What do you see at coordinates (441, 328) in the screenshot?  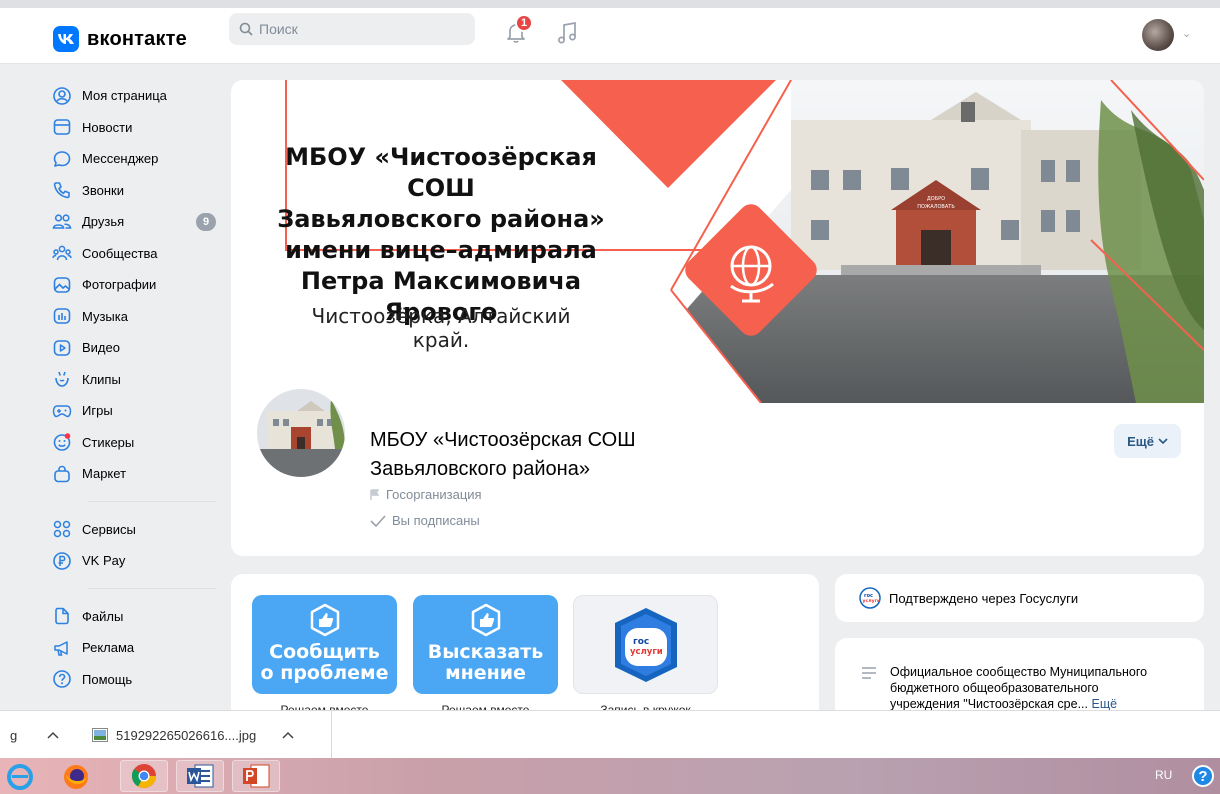 I see `cover-subtitle: Чистоозёрка, Алтайский край.` at bounding box center [441, 328].